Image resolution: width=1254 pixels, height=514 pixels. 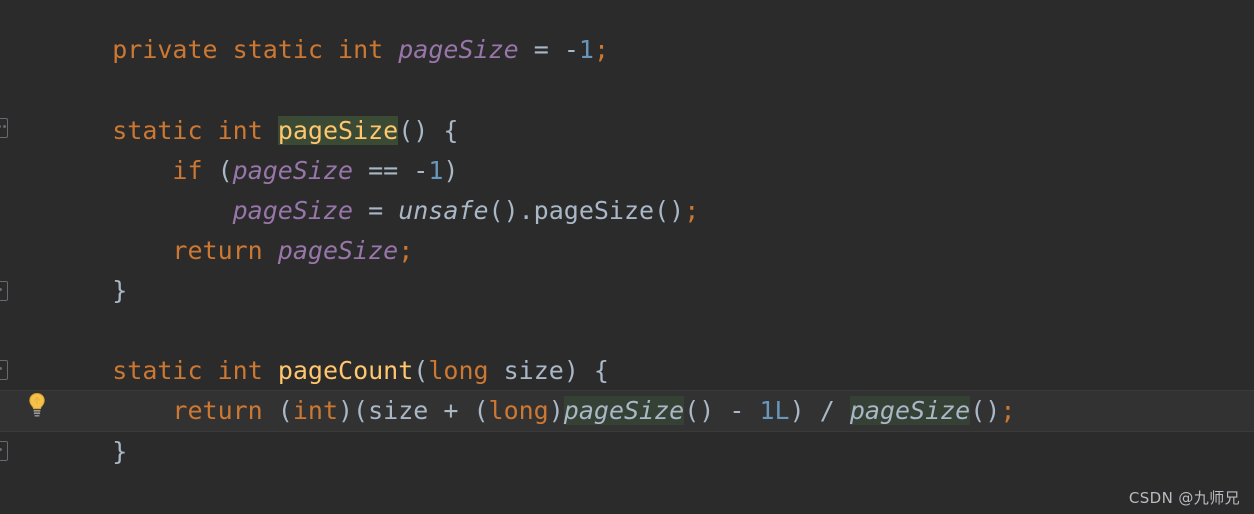 I want to click on code-token: )(size + (, so click(x=413, y=410).